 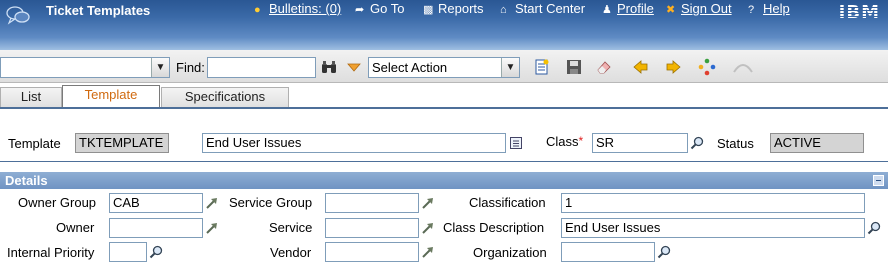 I want to click on ibm-logo: IBM, so click(x=859, y=12).